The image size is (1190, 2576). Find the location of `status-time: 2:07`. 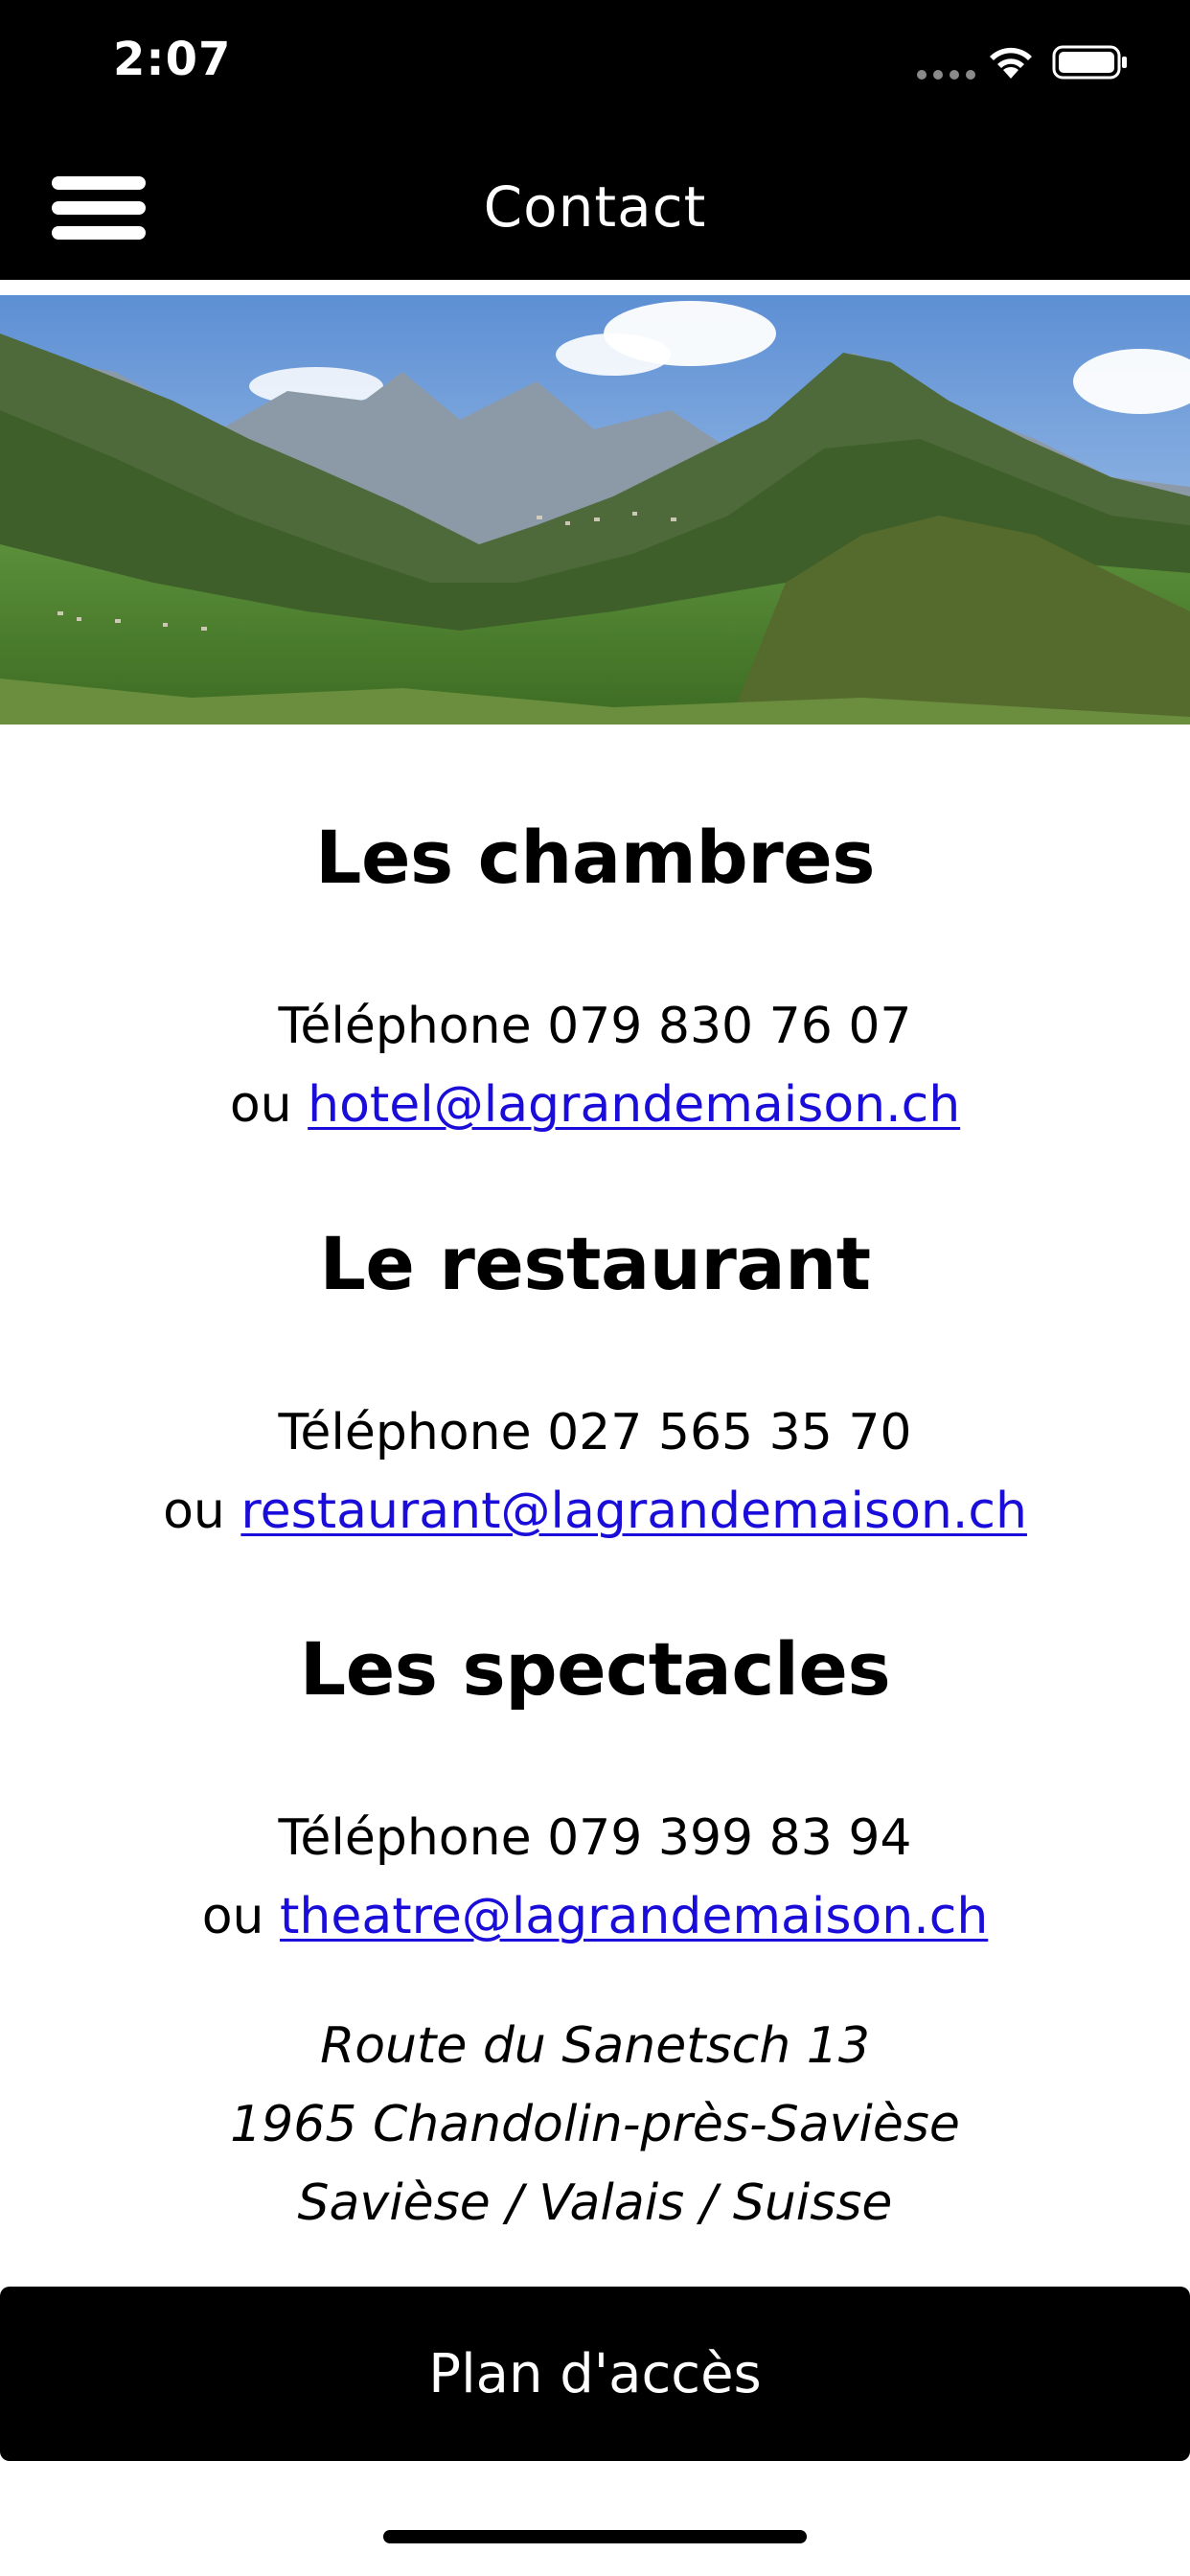

status-time: 2:07 is located at coordinates (172, 59).